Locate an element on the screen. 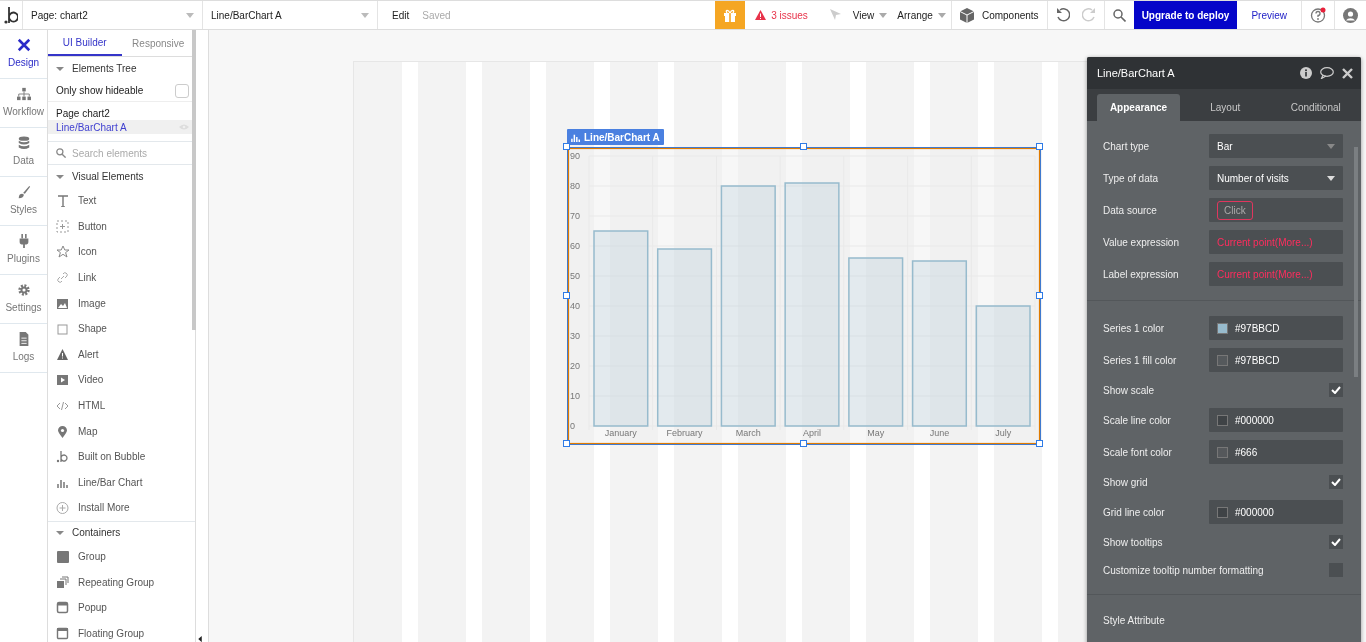  undo-icon is located at coordinates (1062, 15).